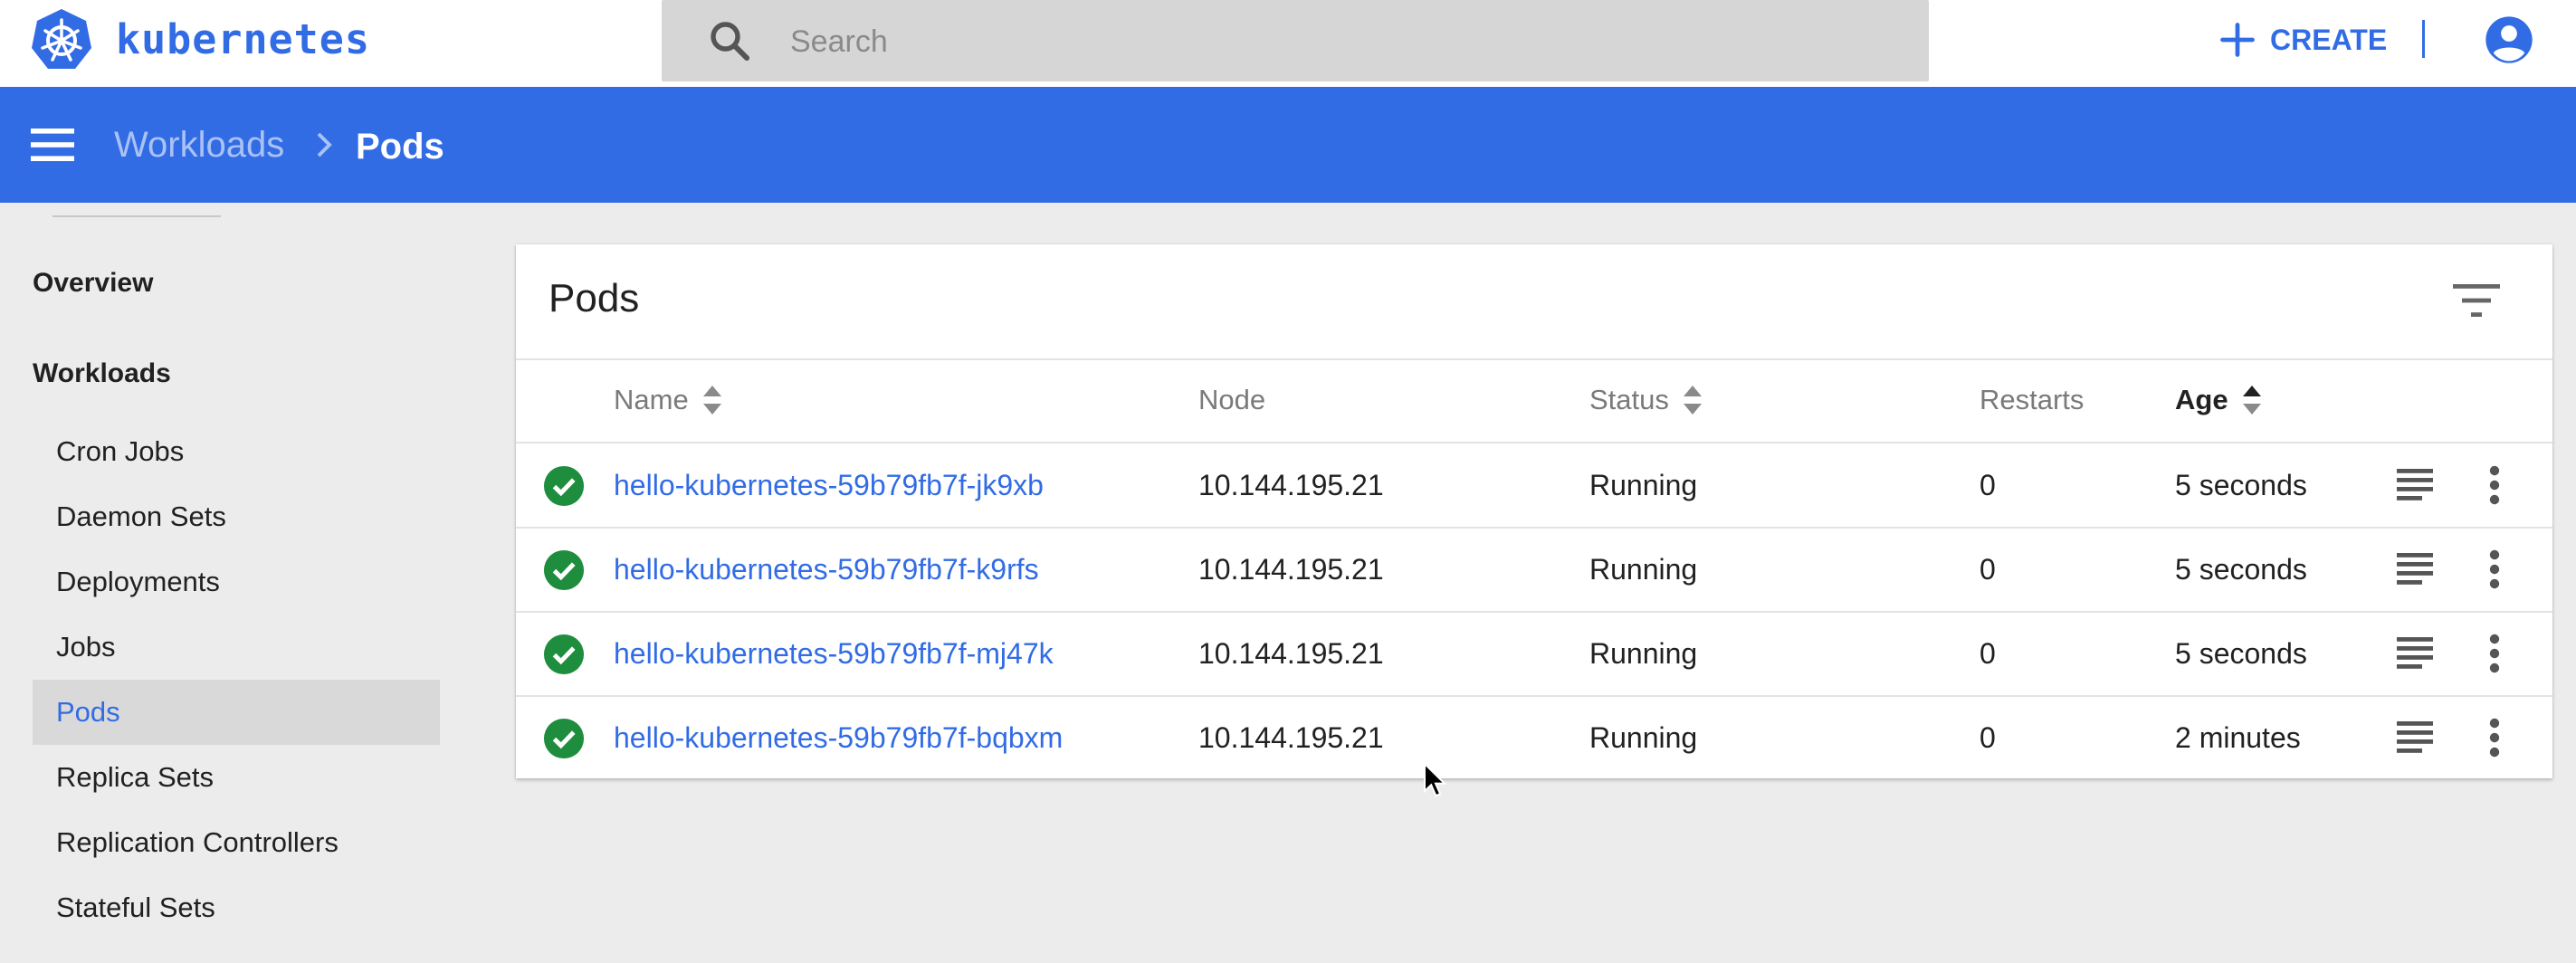 The image size is (2576, 963). Describe the element at coordinates (838, 738) in the screenshot. I see `pod-name-link: hello-kubernetes-59b79fb7f-bqbxm` at that location.